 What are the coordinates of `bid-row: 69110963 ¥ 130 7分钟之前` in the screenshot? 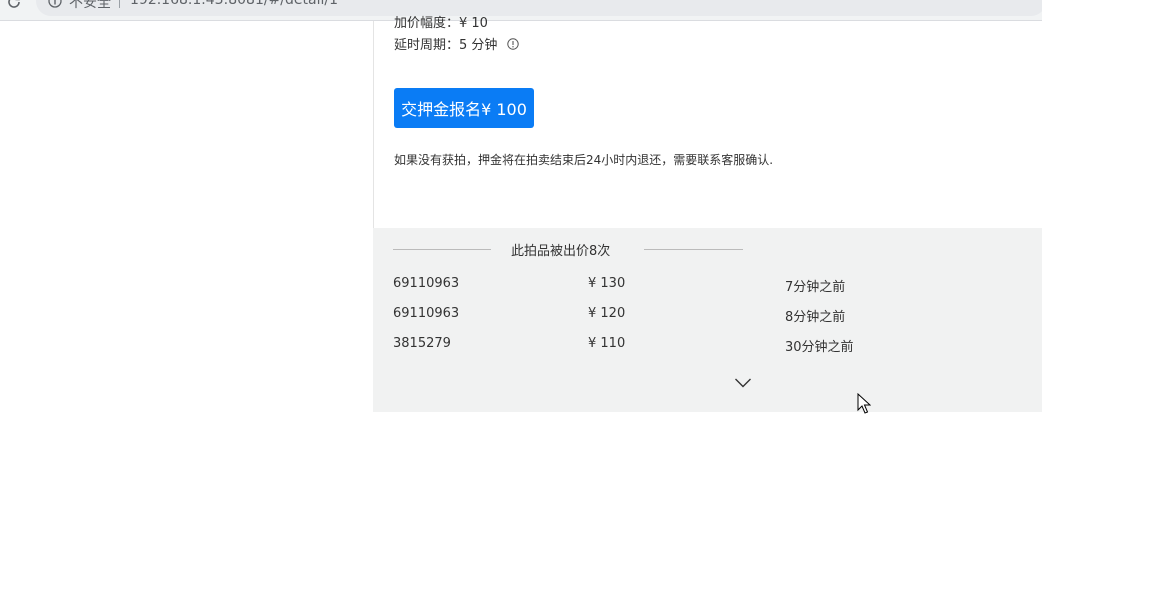 It's located at (693, 285).